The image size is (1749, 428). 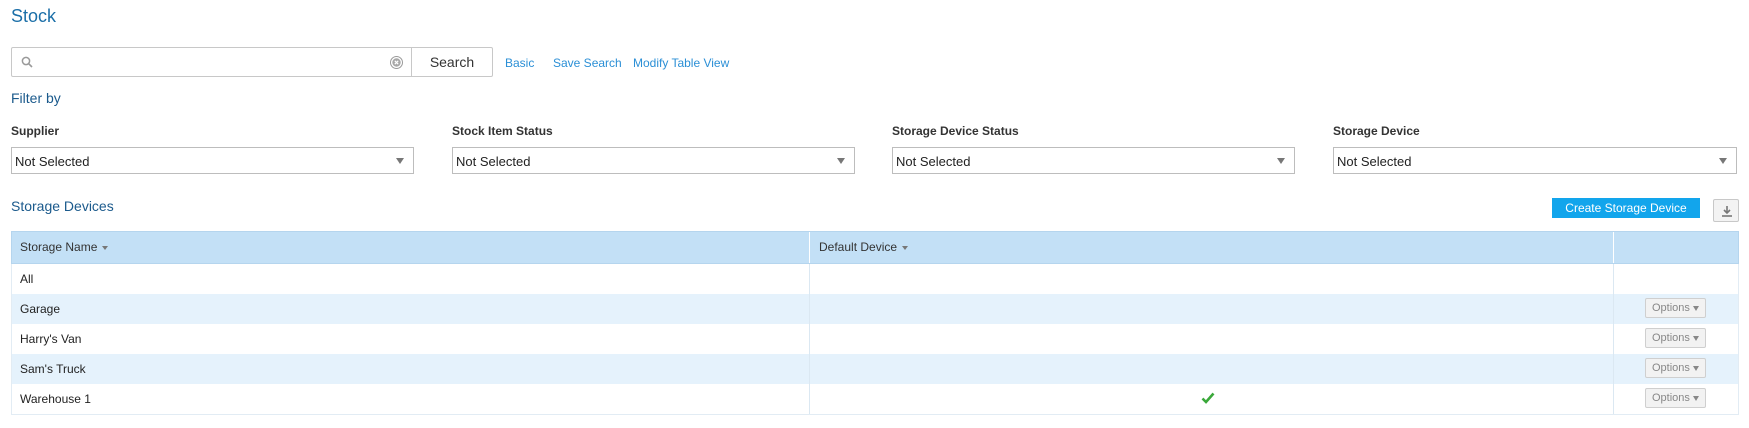 What do you see at coordinates (1535, 160) in the screenshot?
I see `storage-device-select: Not Selected` at bounding box center [1535, 160].